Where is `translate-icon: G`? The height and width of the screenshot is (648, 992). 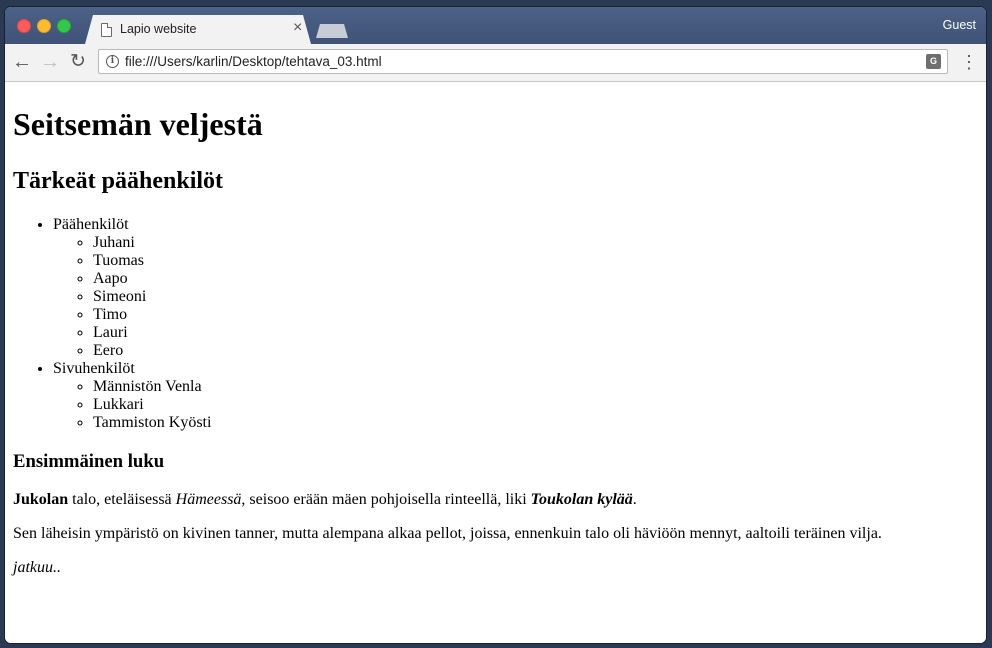 translate-icon: G is located at coordinates (933, 61).